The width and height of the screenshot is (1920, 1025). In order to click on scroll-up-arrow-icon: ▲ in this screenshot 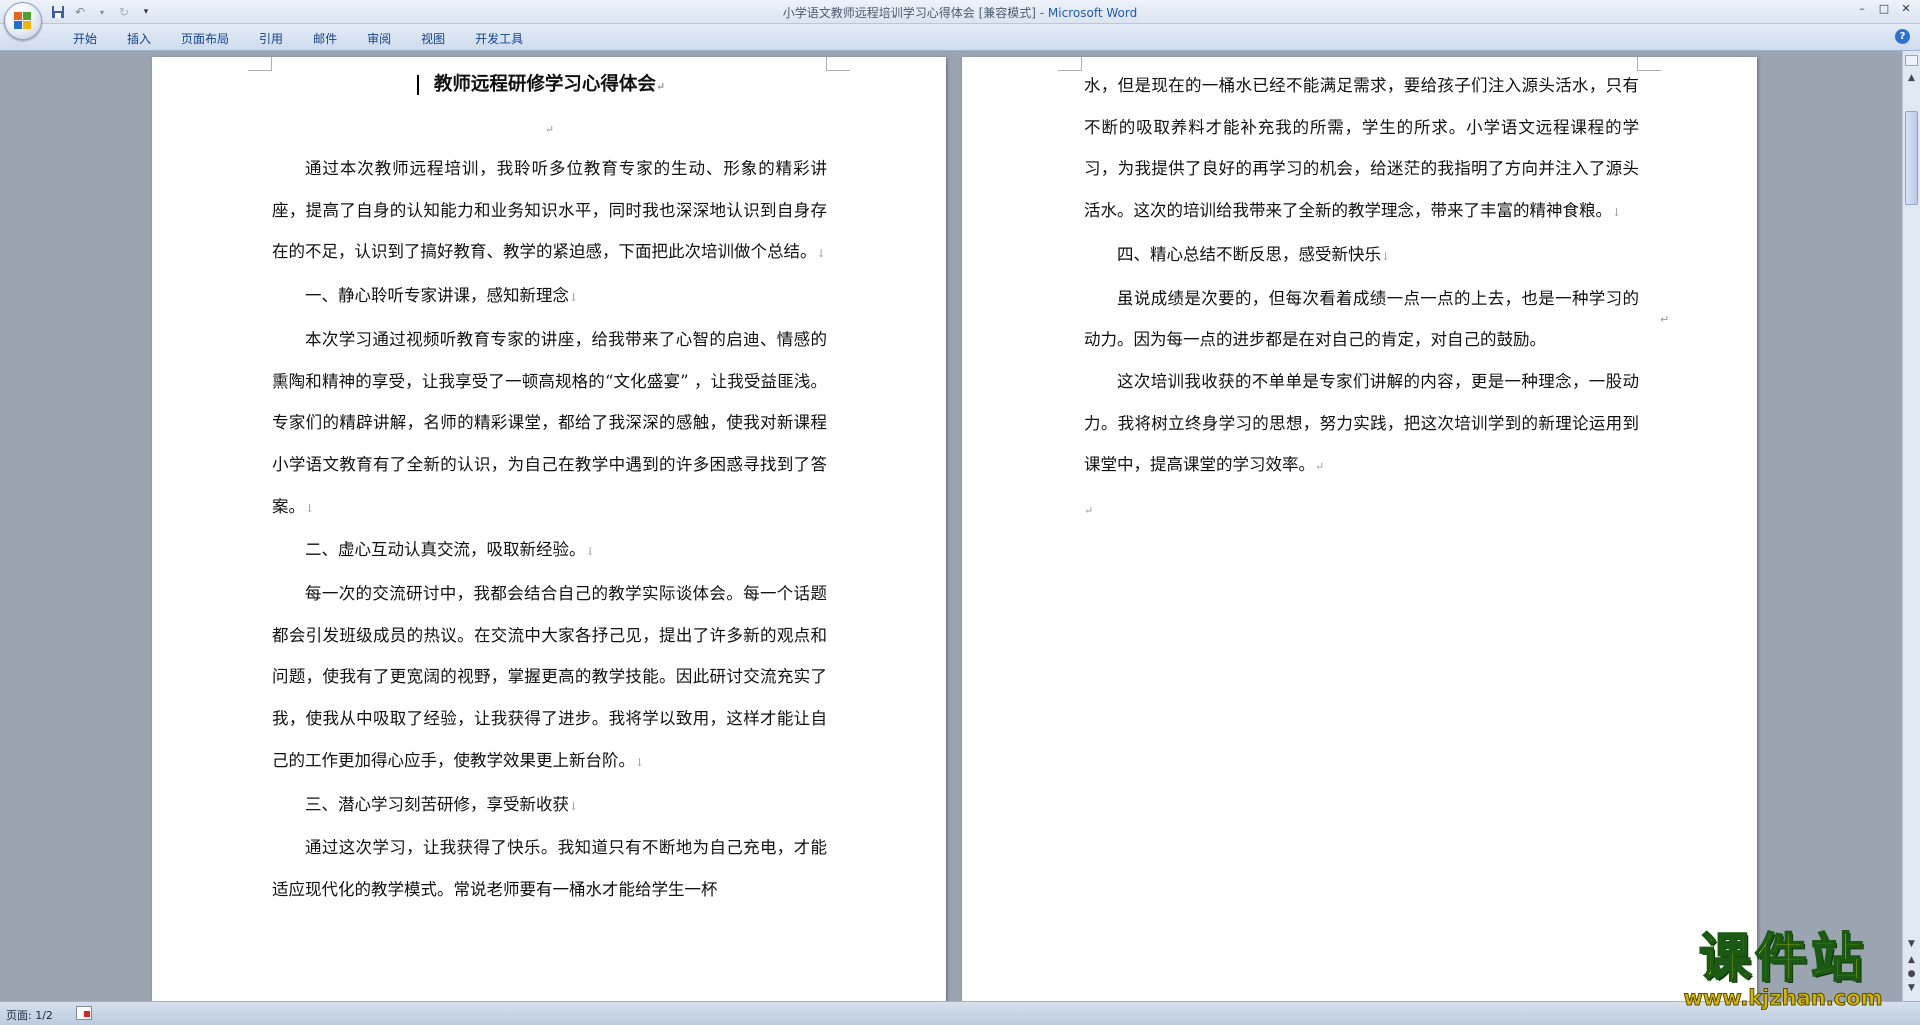, I will do `click(1911, 80)`.